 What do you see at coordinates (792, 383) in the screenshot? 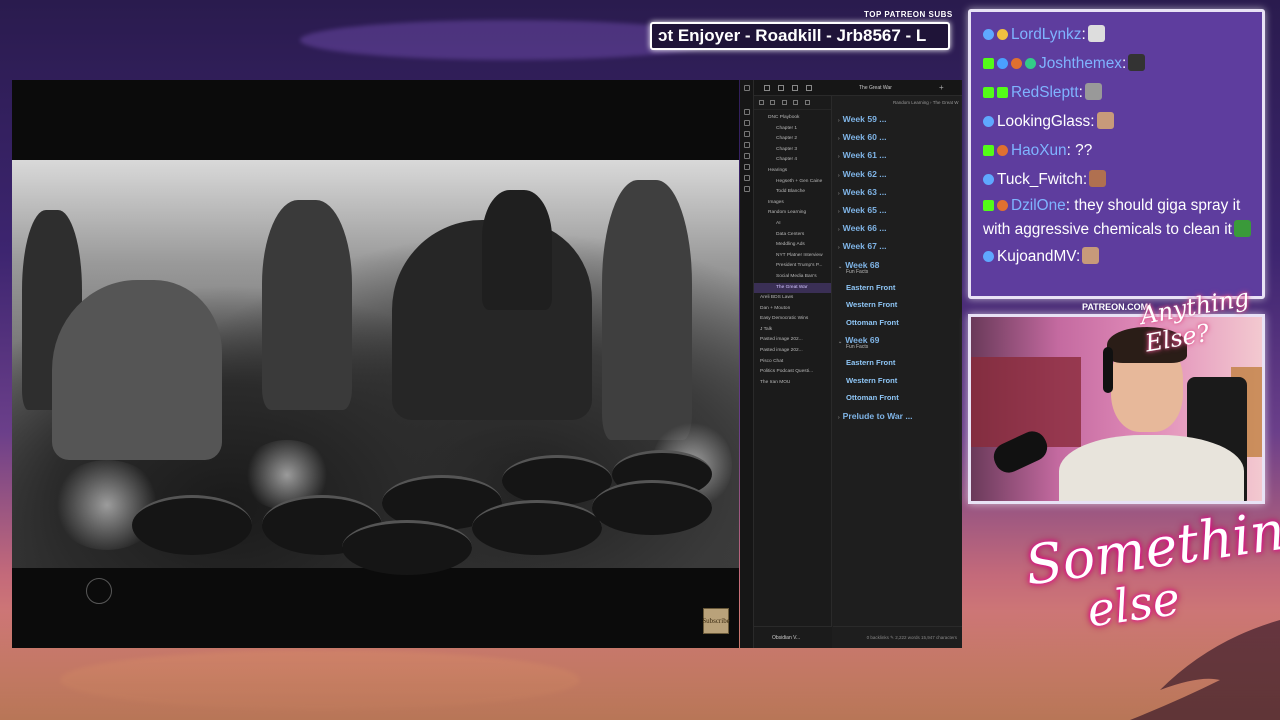
I see `file-tree-item: The Iran MOU` at bounding box center [792, 383].